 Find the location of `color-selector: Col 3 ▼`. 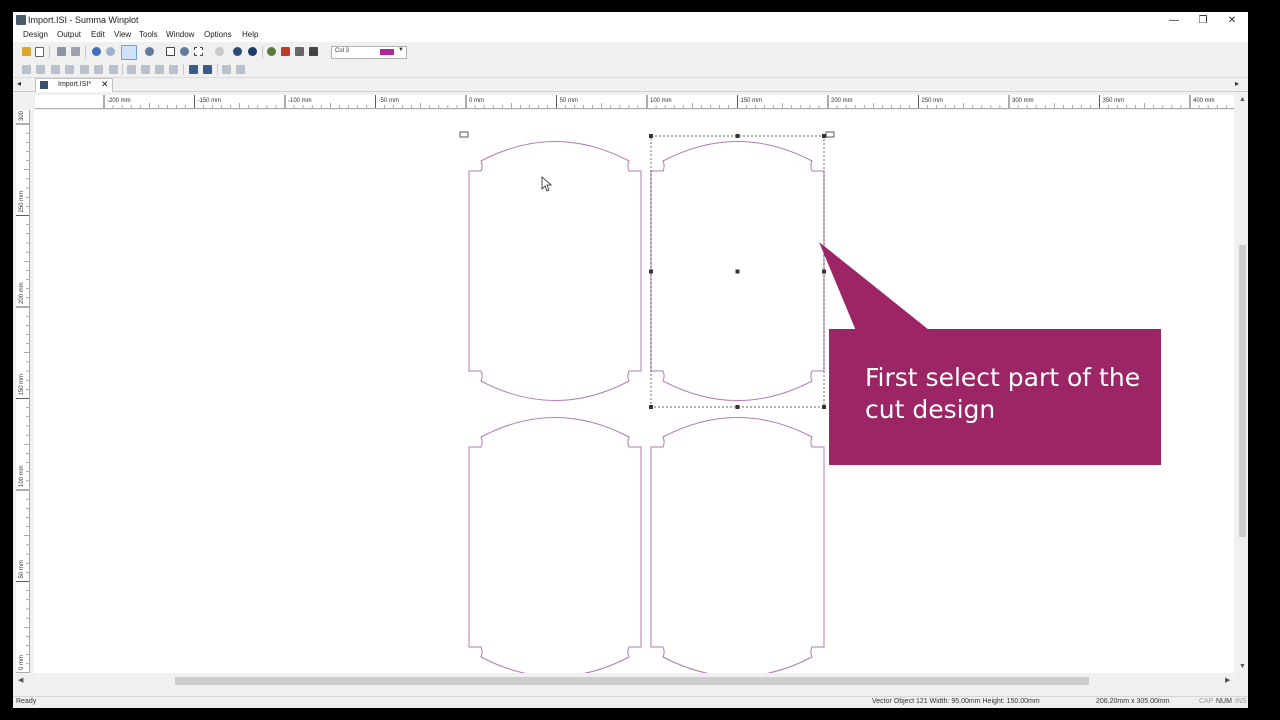

color-selector: Col 3 ▼ is located at coordinates (369, 52).